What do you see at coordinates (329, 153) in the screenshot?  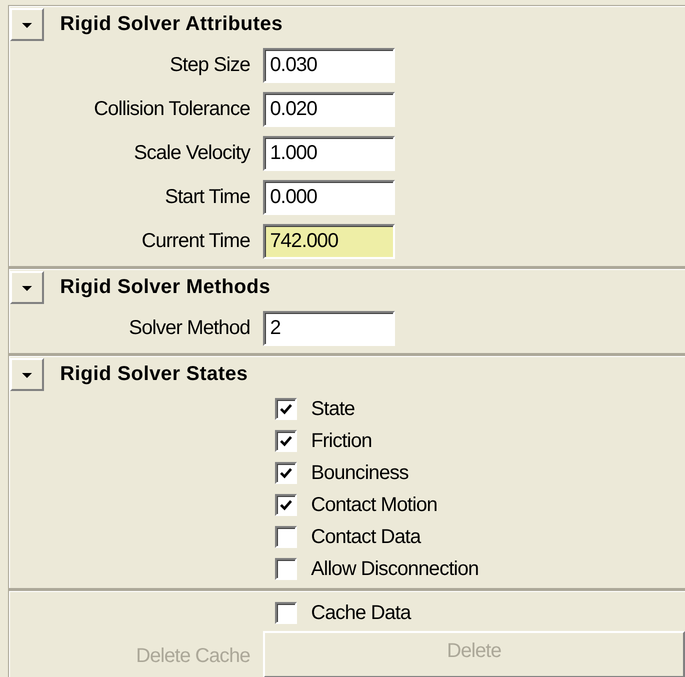 I see `input-field: 1.000` at bounding box center [329, 153].